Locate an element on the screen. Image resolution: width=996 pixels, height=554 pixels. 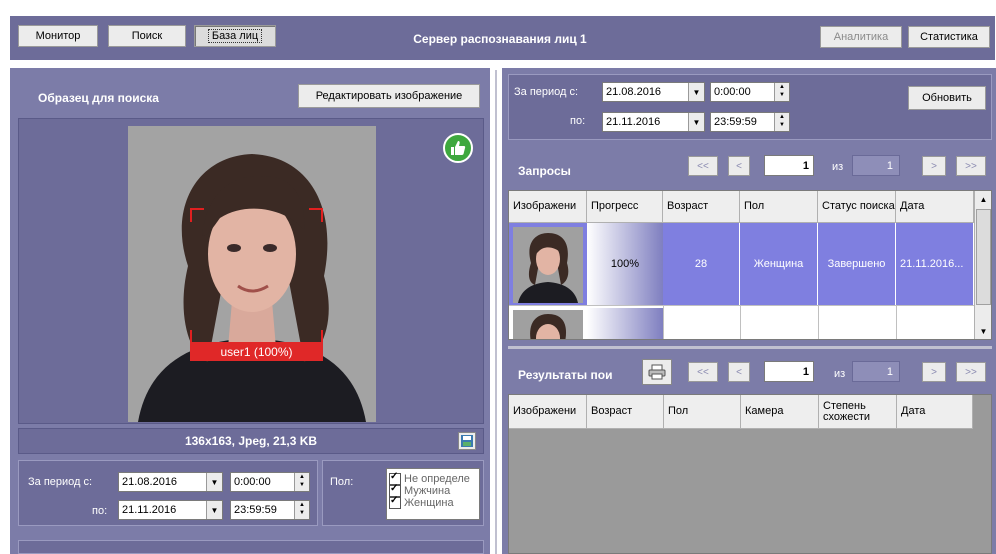
splitter-line is located at coordinates (496, 312).